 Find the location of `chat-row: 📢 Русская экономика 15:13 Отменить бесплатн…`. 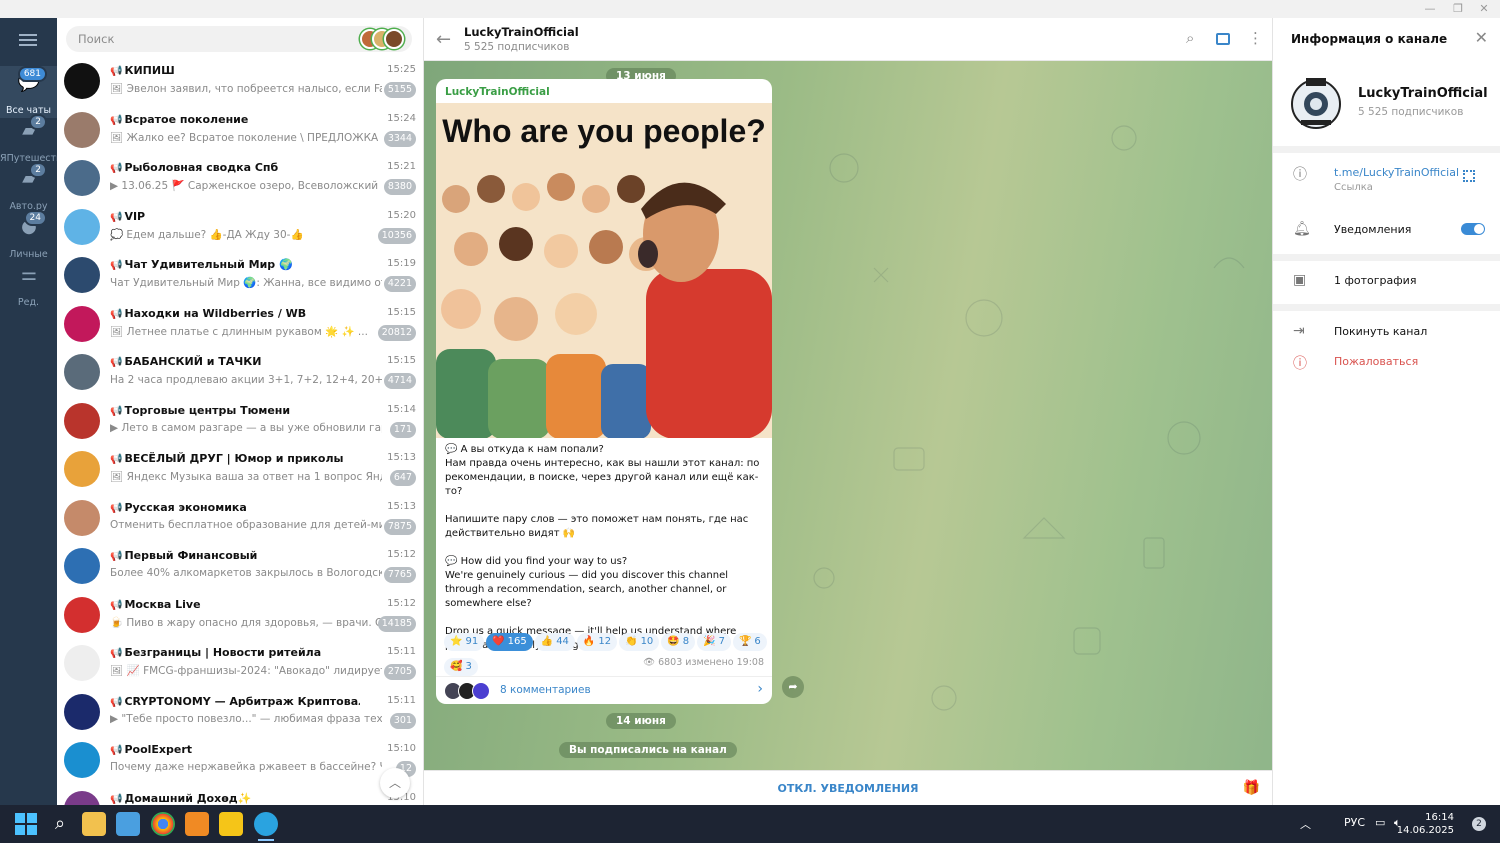

chat-row: 📢 Русская экономика 15:13 Отменить бесплатн… is located at coordinates (240, 519).